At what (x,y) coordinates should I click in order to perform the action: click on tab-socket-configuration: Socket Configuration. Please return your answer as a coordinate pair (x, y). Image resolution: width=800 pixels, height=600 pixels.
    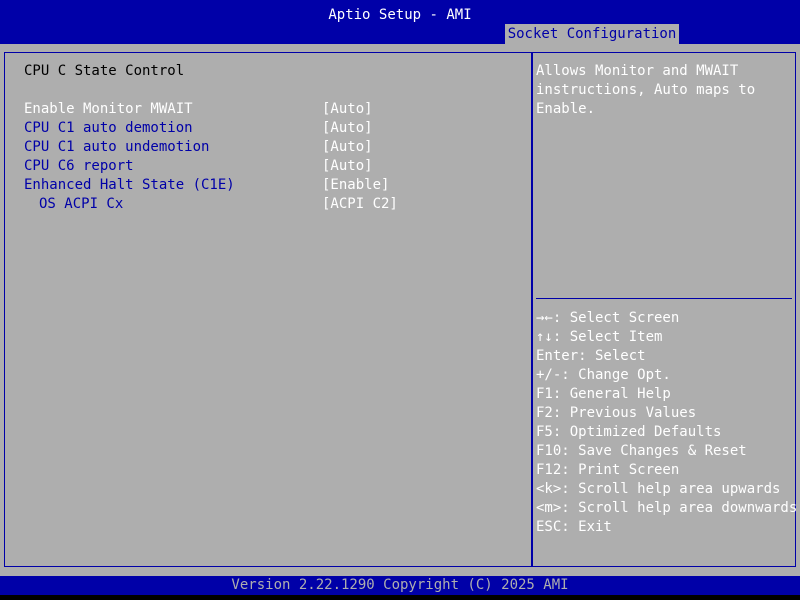
    Looking at the image, I should click on (592, 34).